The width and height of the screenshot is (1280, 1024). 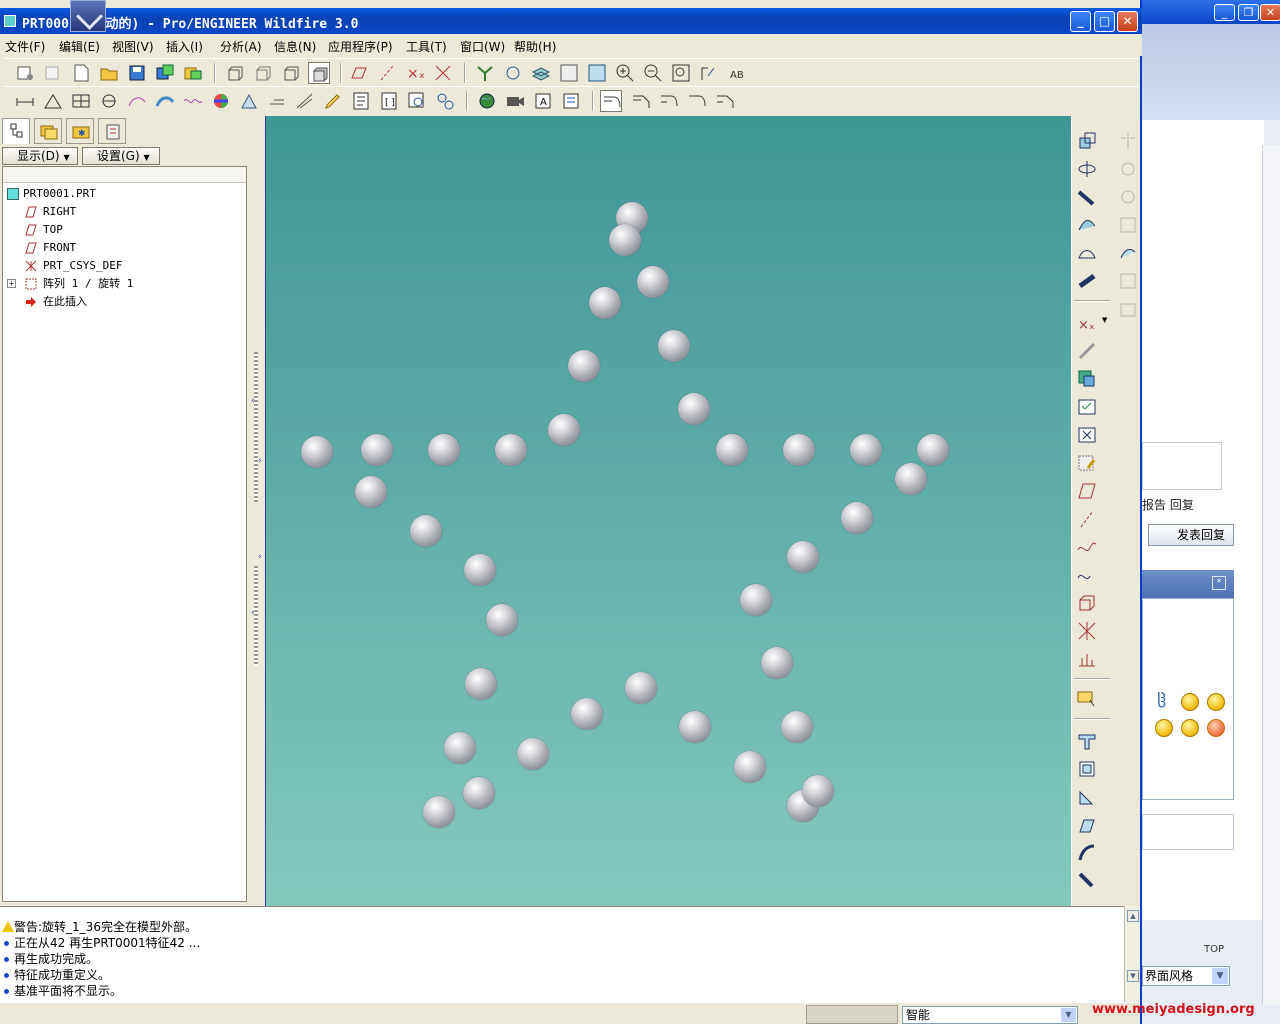 I want to click on sketch-icon, so click(x=1087, y=463).